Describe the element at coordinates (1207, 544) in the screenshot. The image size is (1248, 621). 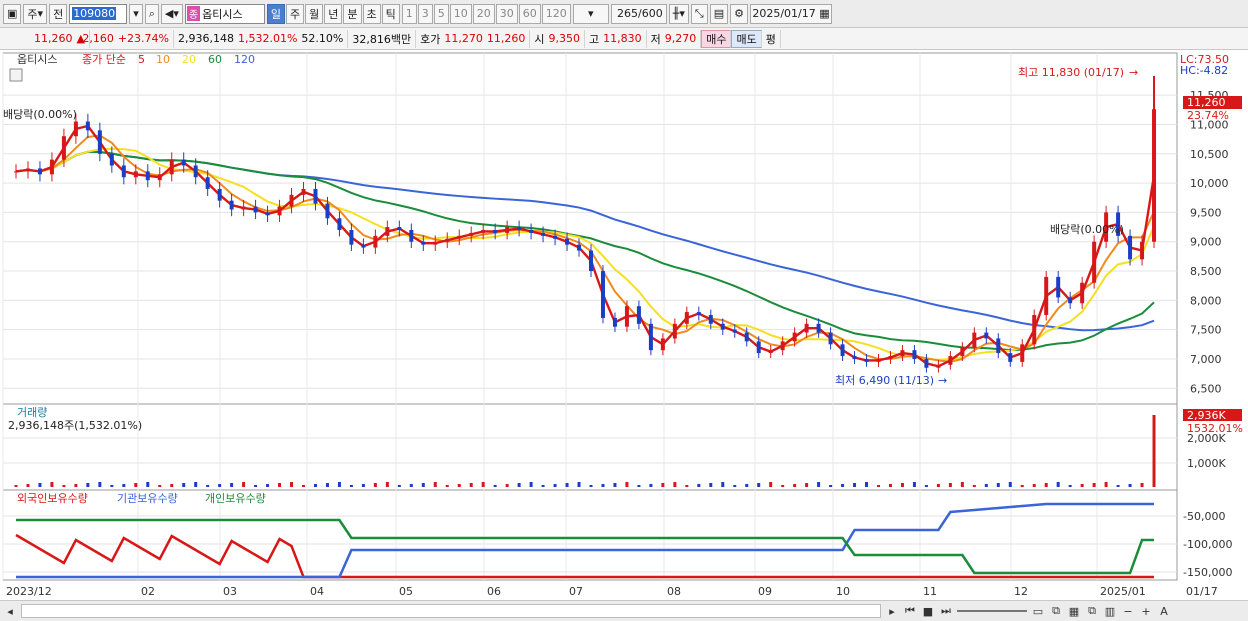
I see `holdings-tick-label: -100,000` at that location.